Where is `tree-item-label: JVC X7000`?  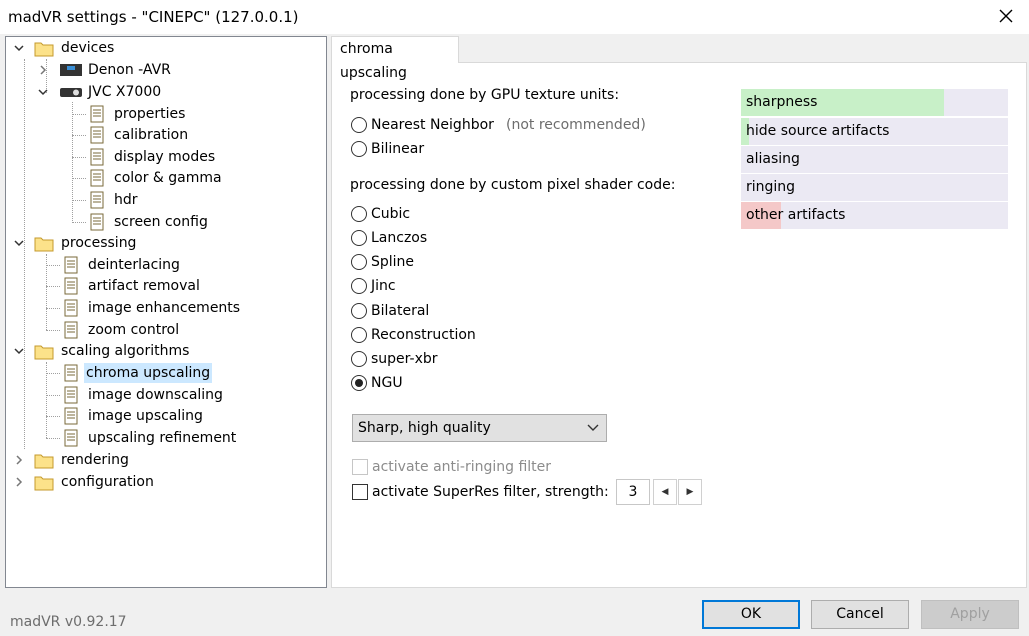 tree-item-label: JVC X7000 is located at coordinates (125, 92).